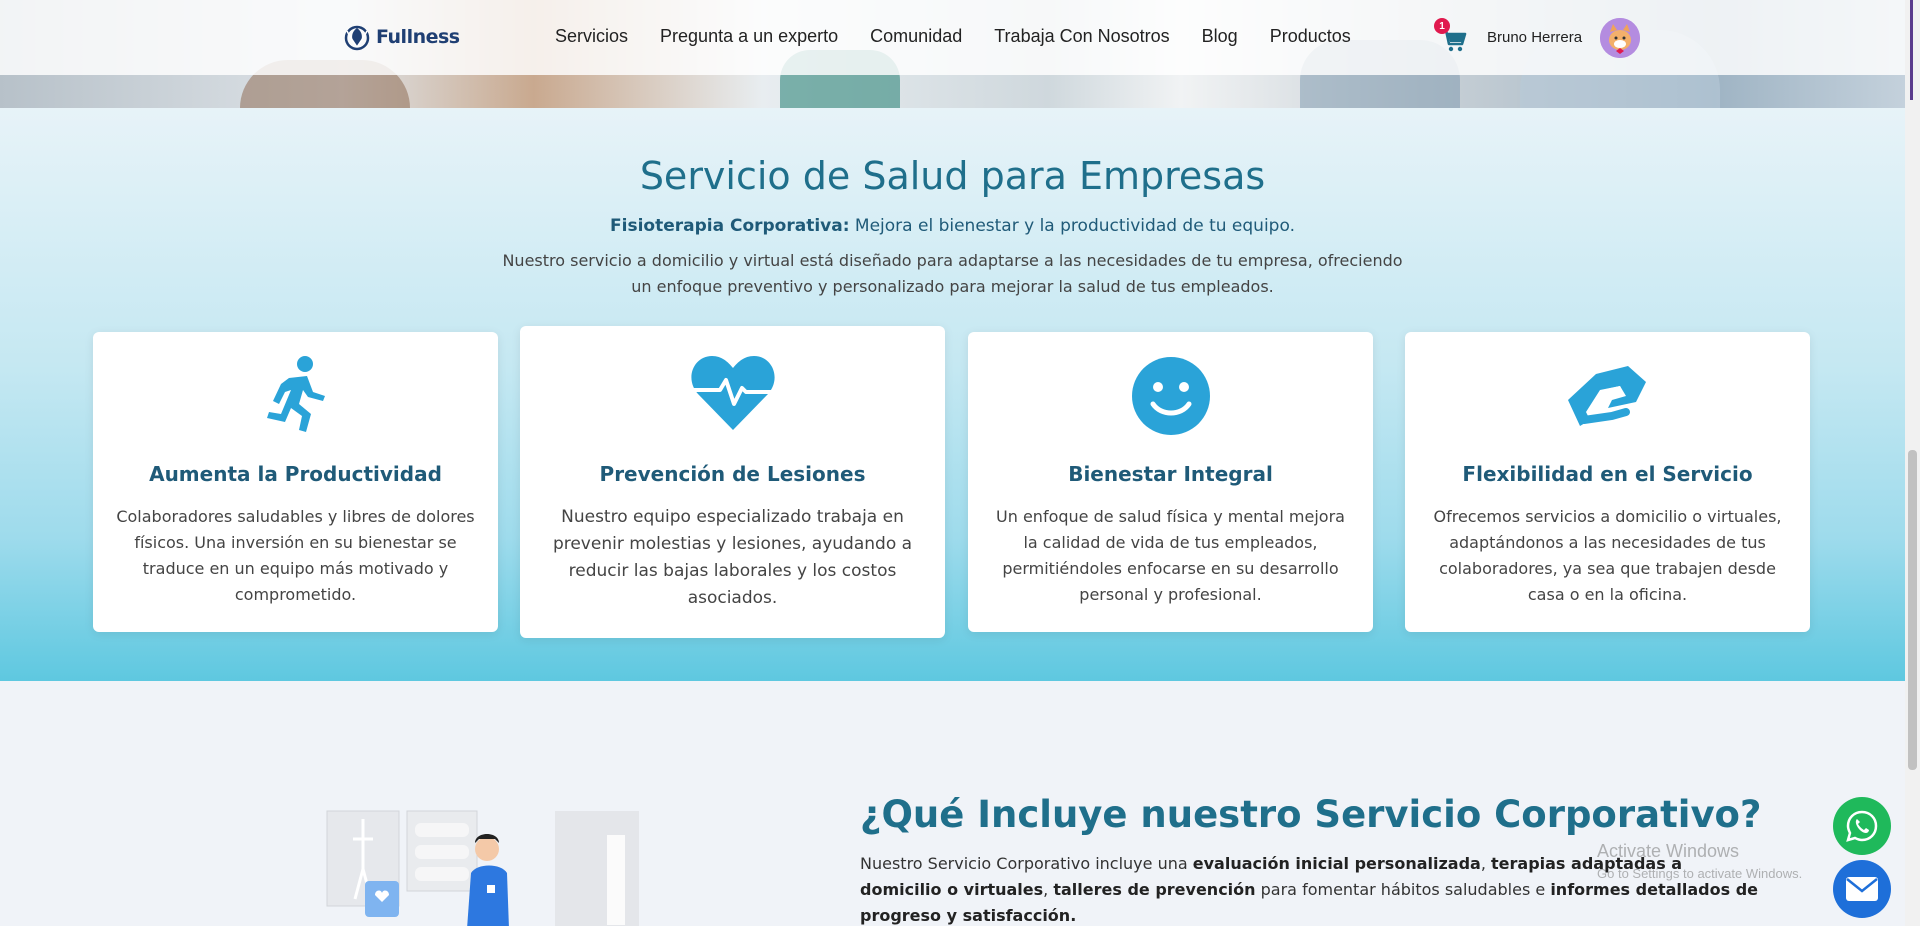 The width and height of the screenshot is (1920, 926). Describe the element at coordinates (1911, 50) in the screenshot. I see `scrollbar-accent` at that location.